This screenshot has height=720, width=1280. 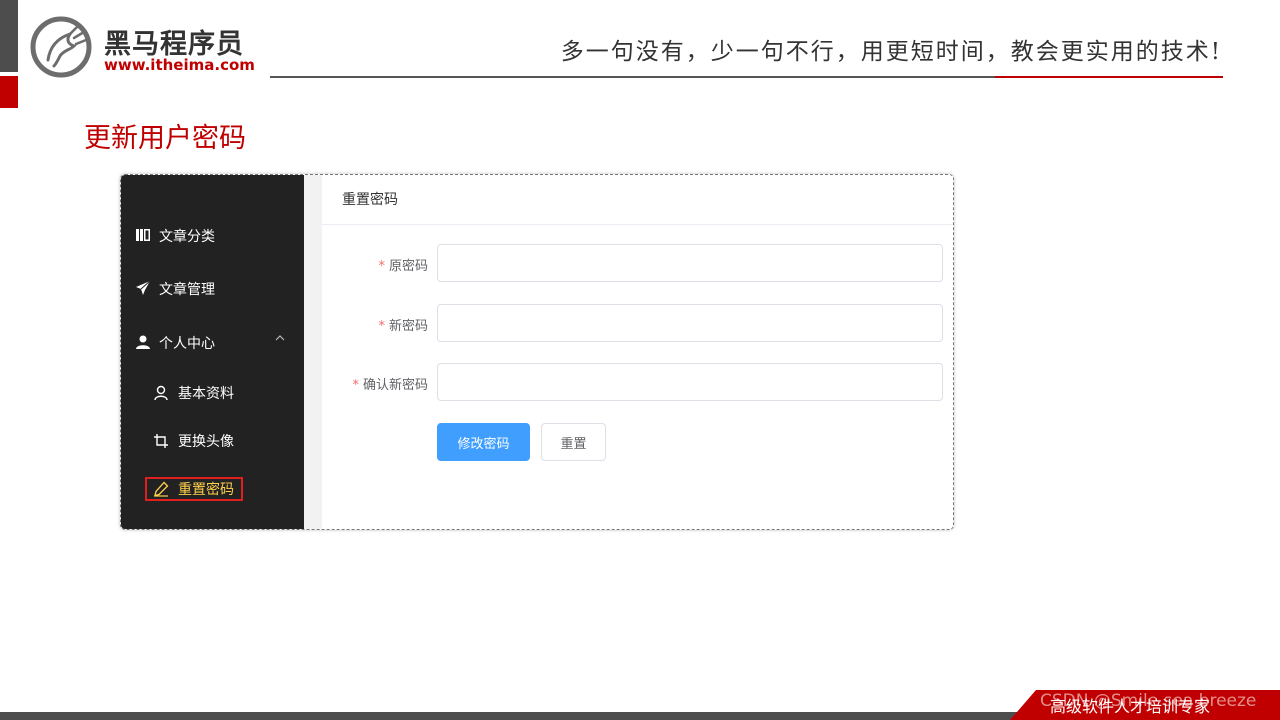 What do you see at coordinates (187, 237) in the screenshot?
I see `sidebar-item-label: 文章分类` at bounding box center [187, 237].